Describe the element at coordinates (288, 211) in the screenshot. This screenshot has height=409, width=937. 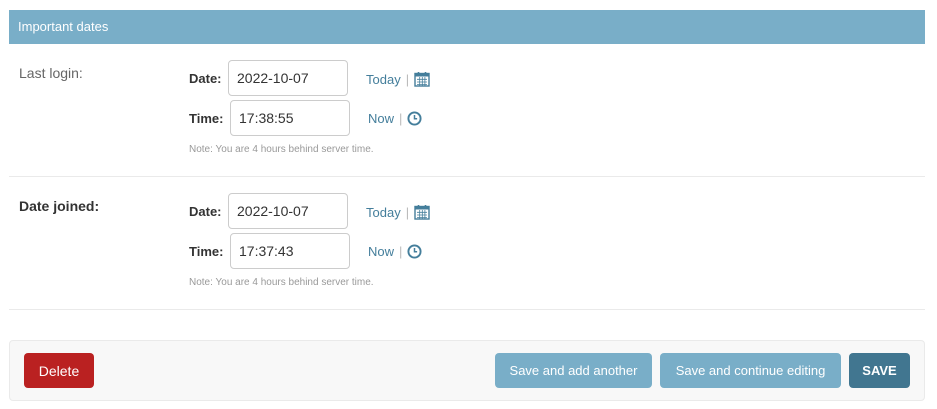
I see `date-joined-date-input` at that location.